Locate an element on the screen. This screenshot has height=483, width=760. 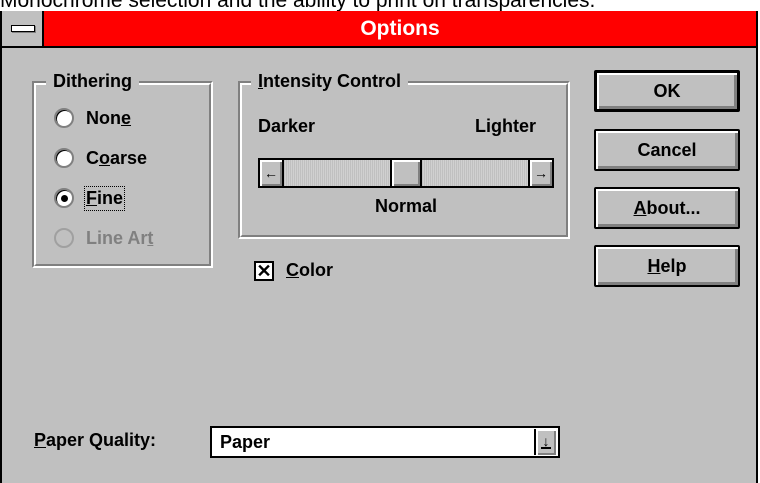
radio-none: None is located at coordinates (92, 118).